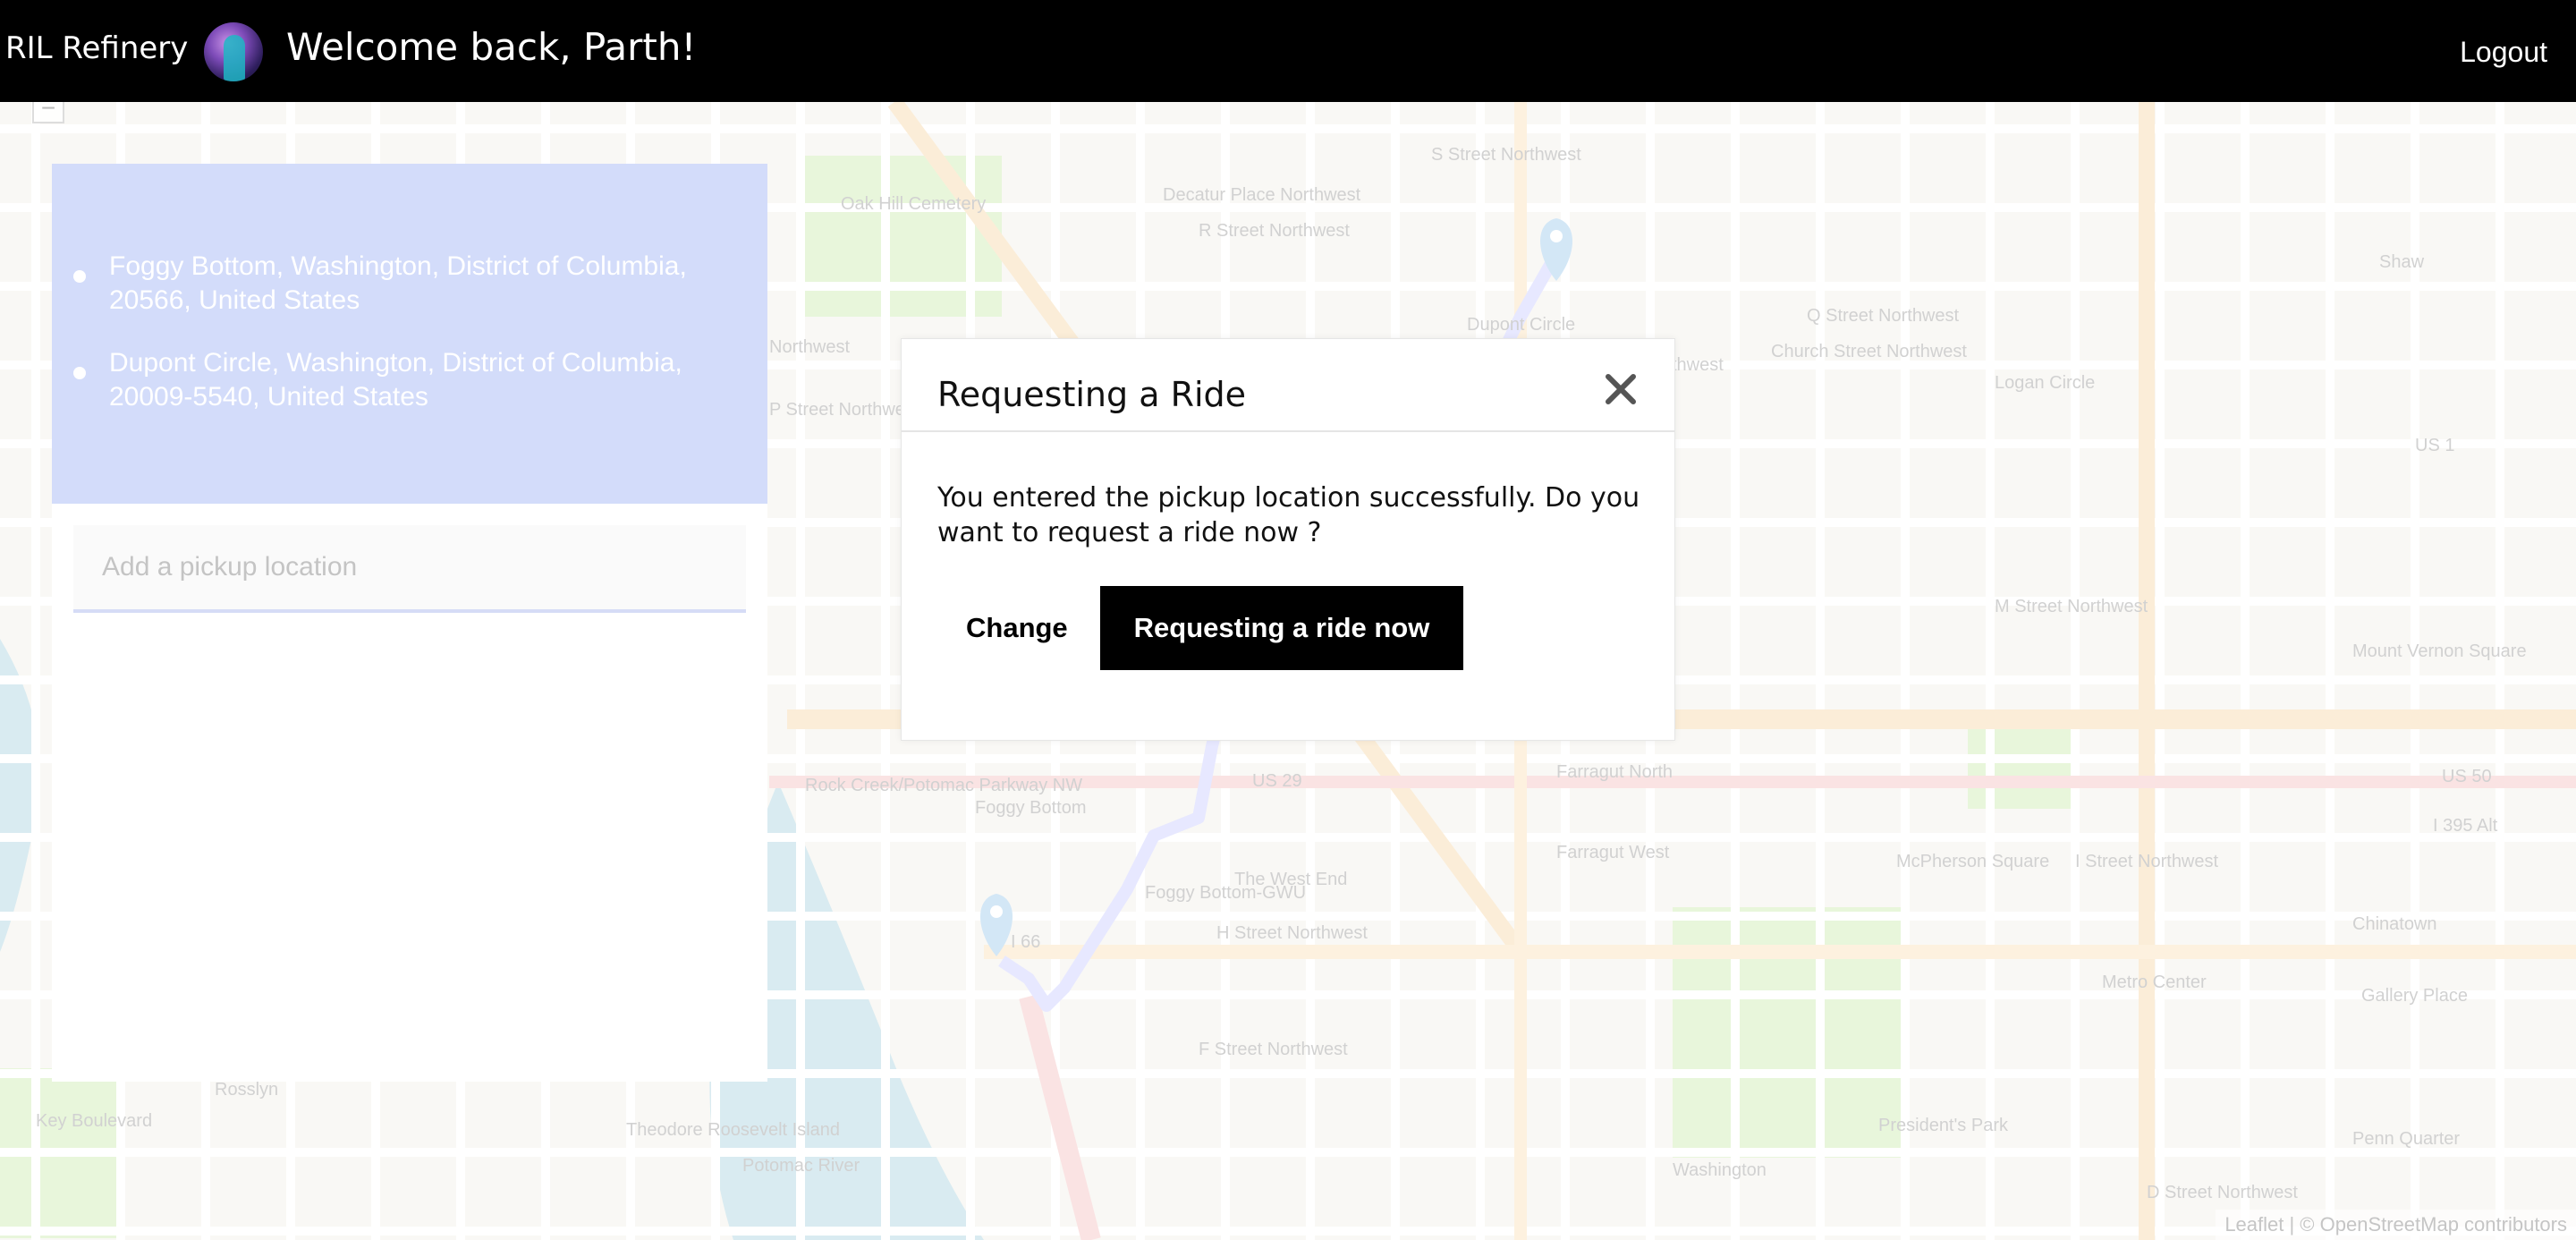 Image resolution: width=2576 pixels, height=1240 pixels. Describe the element at coordinates (2503, 52) in the screenshot. I see `logout-link: Logout` at that location.